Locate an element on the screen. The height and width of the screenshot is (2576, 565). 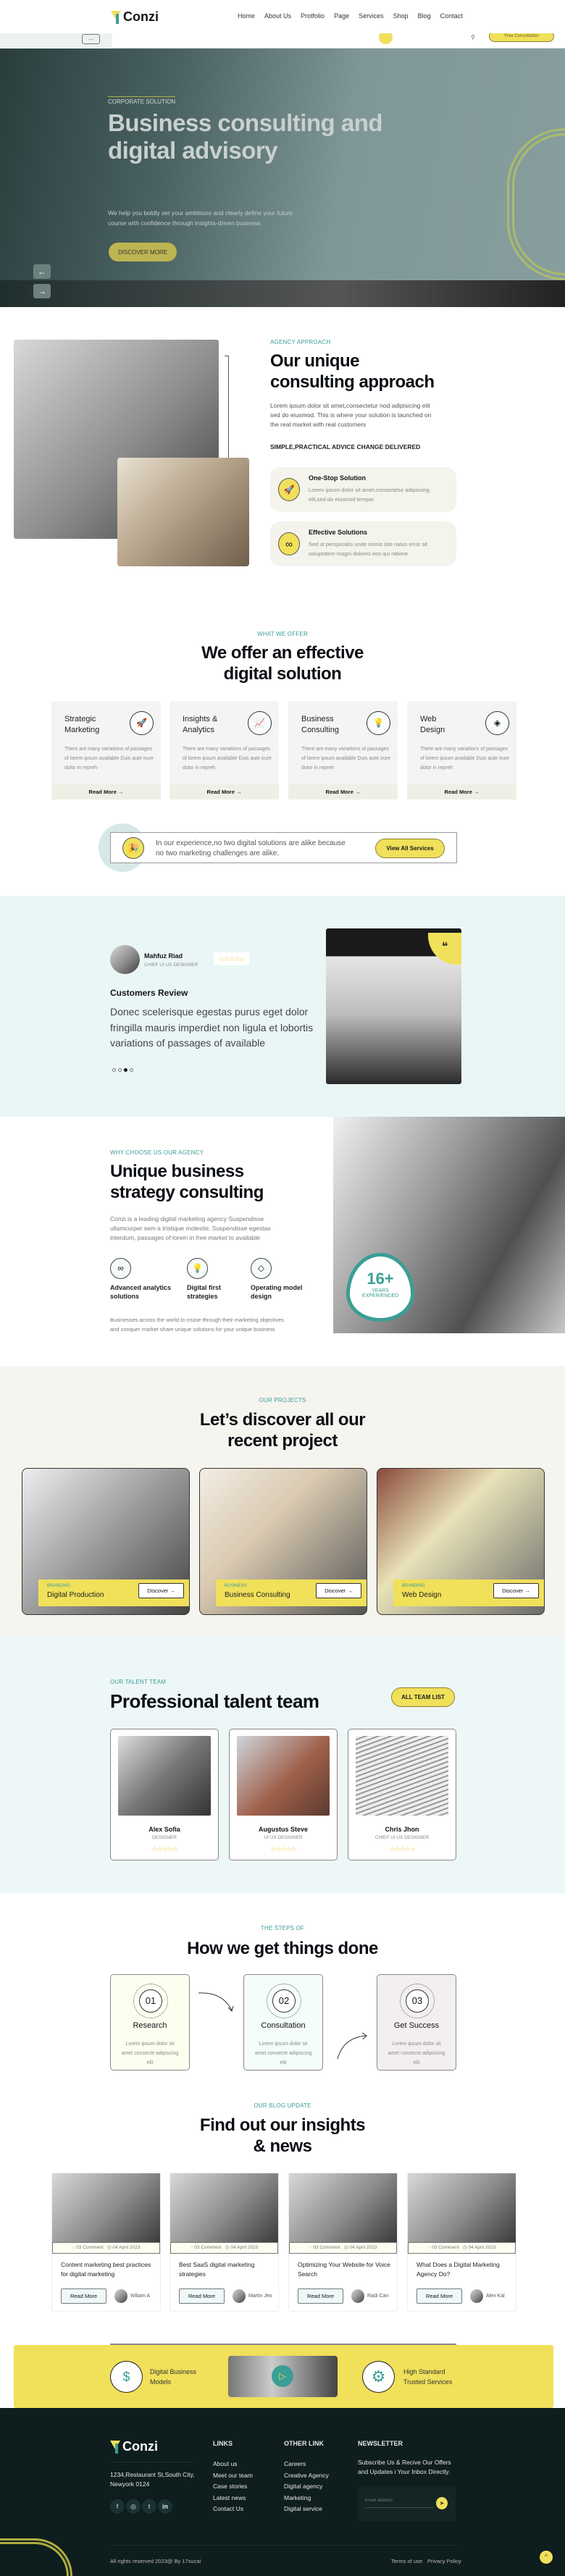
footer-link: Careers is located at coordinates (306, 2464).